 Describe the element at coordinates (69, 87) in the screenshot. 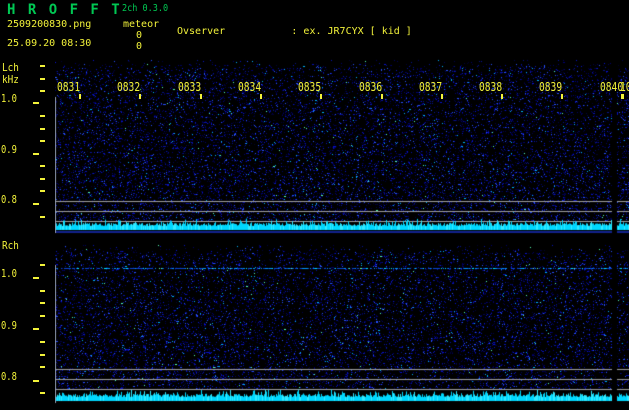

I see `time-label-0831: 0831` at that location.